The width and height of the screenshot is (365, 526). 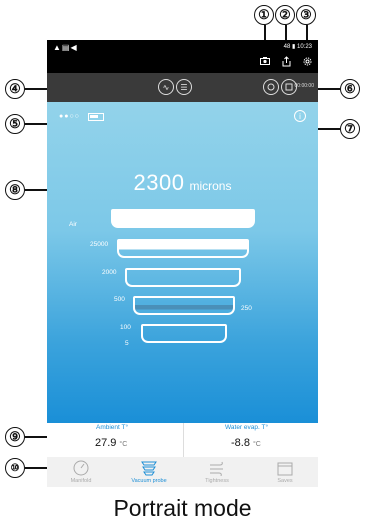 I want to click on funnel-label-100: 100, so click(x=125, y=327).